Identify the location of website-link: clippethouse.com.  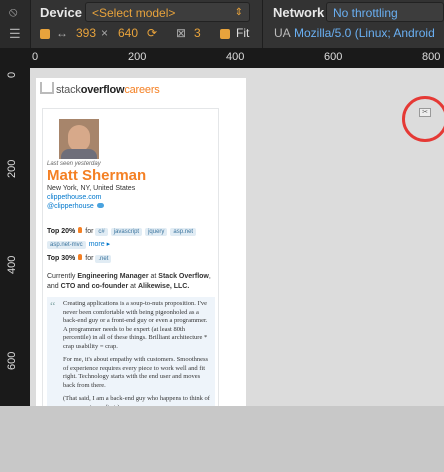
(74, 197).